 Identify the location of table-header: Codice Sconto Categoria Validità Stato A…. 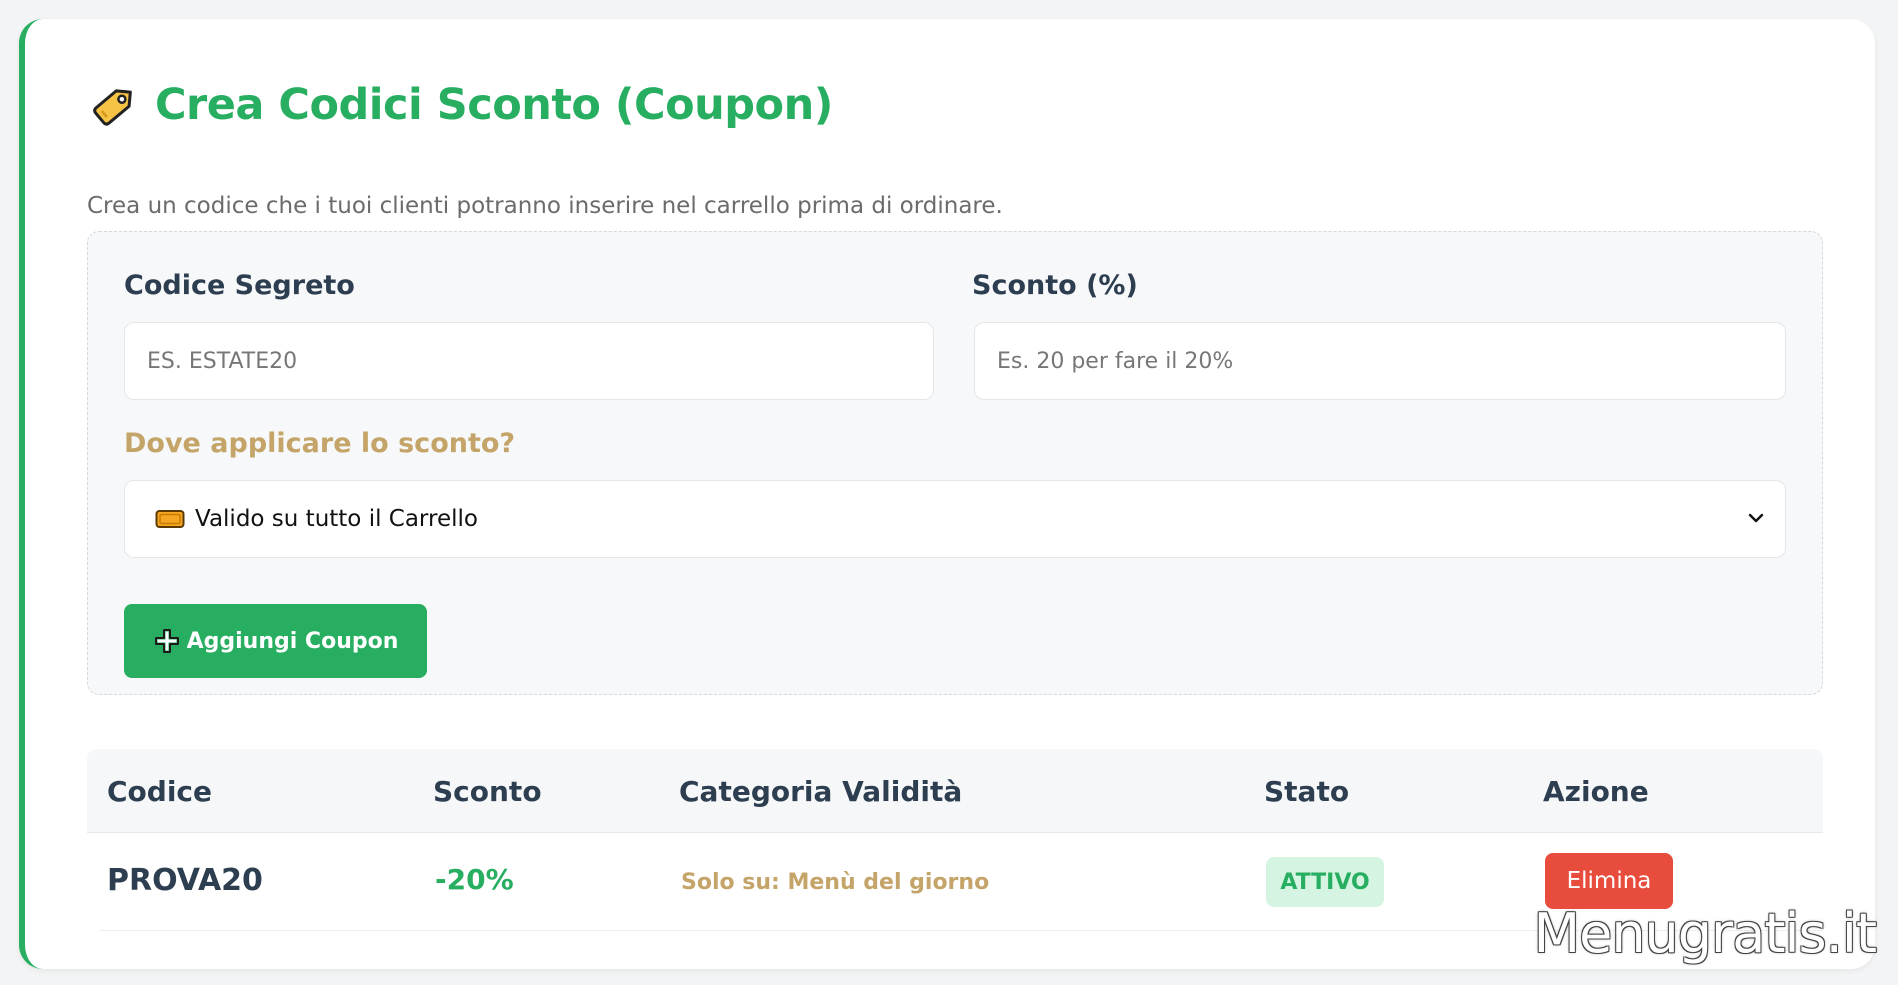
(955, 791).